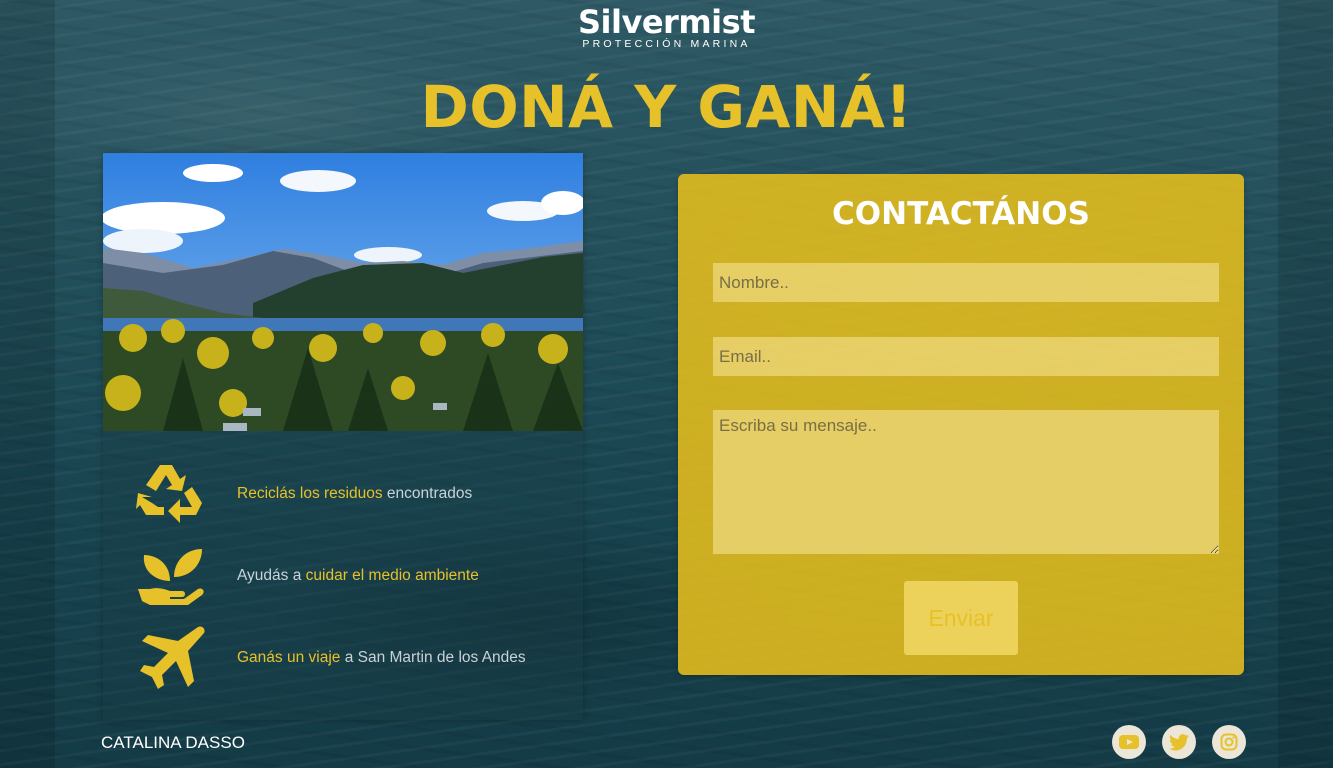 Image resolution: width=1333 pixels, height=768 pixels. I want to click on instagram-link, so click(1229, 742).